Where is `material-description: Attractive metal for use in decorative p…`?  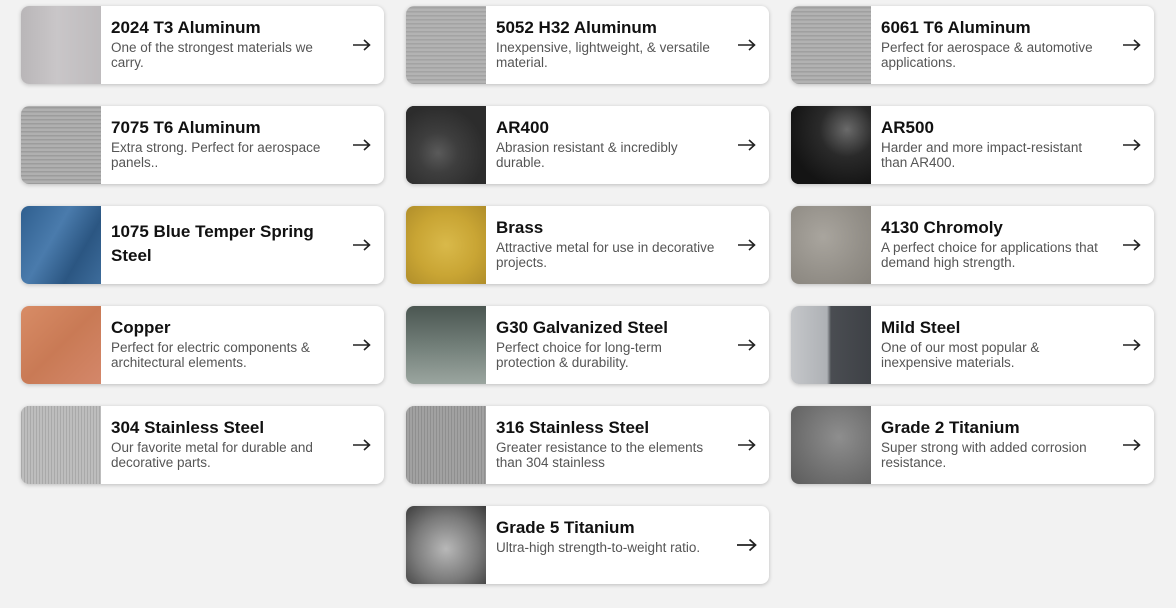 material-description: Attractive metal for use in decorative p… is located at coordinates (605, 255).